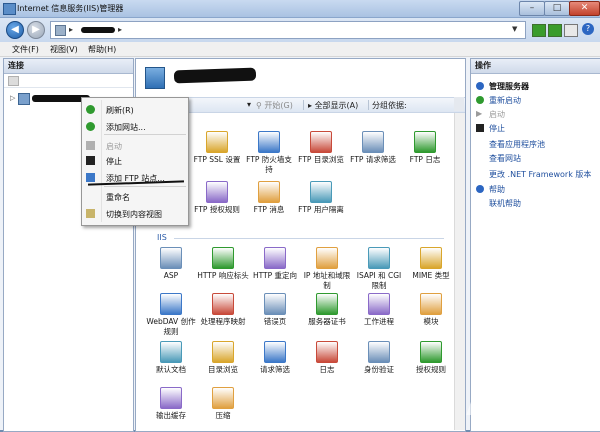  What do you see at coordinates (102, 49) in the screenshot?
I see `menu-help: 帮助(H)` at bounding box center [102, 49].